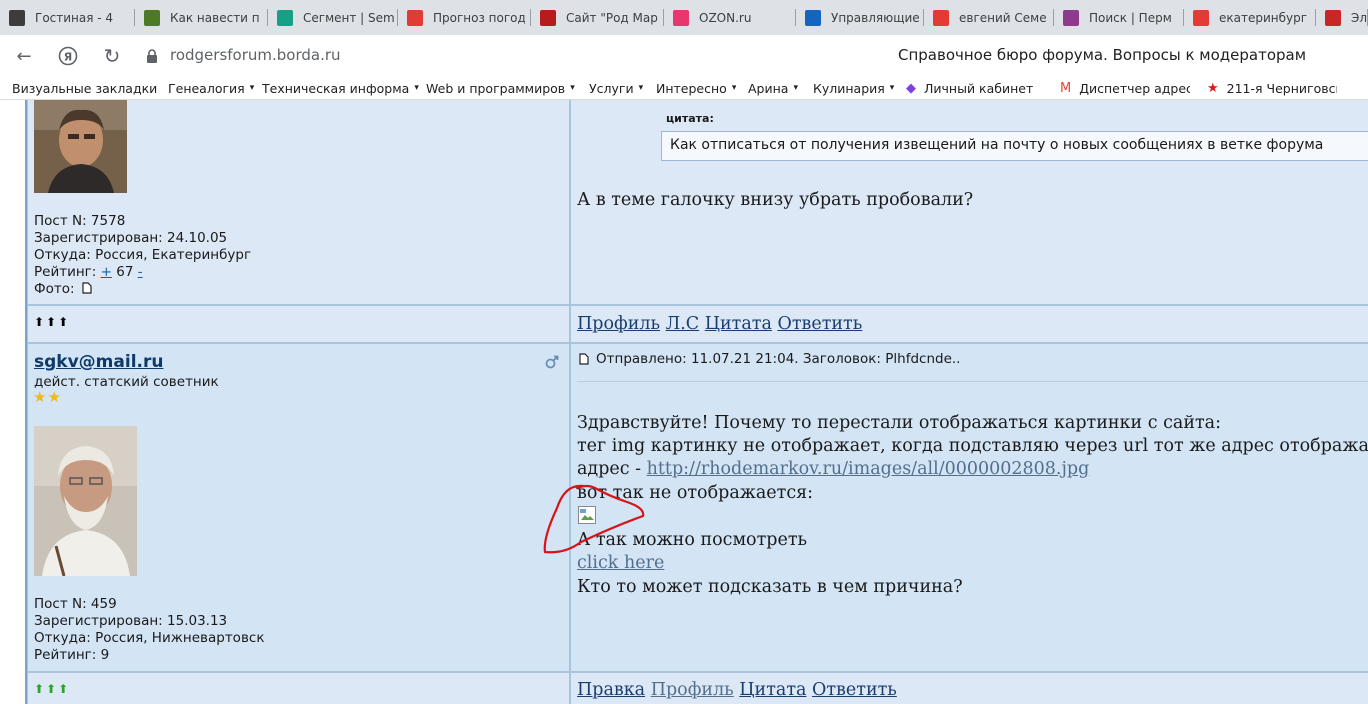 This screenshot has height=704, width=1368. I want to click on bookmark-icon: ◆, so click(911, 88).